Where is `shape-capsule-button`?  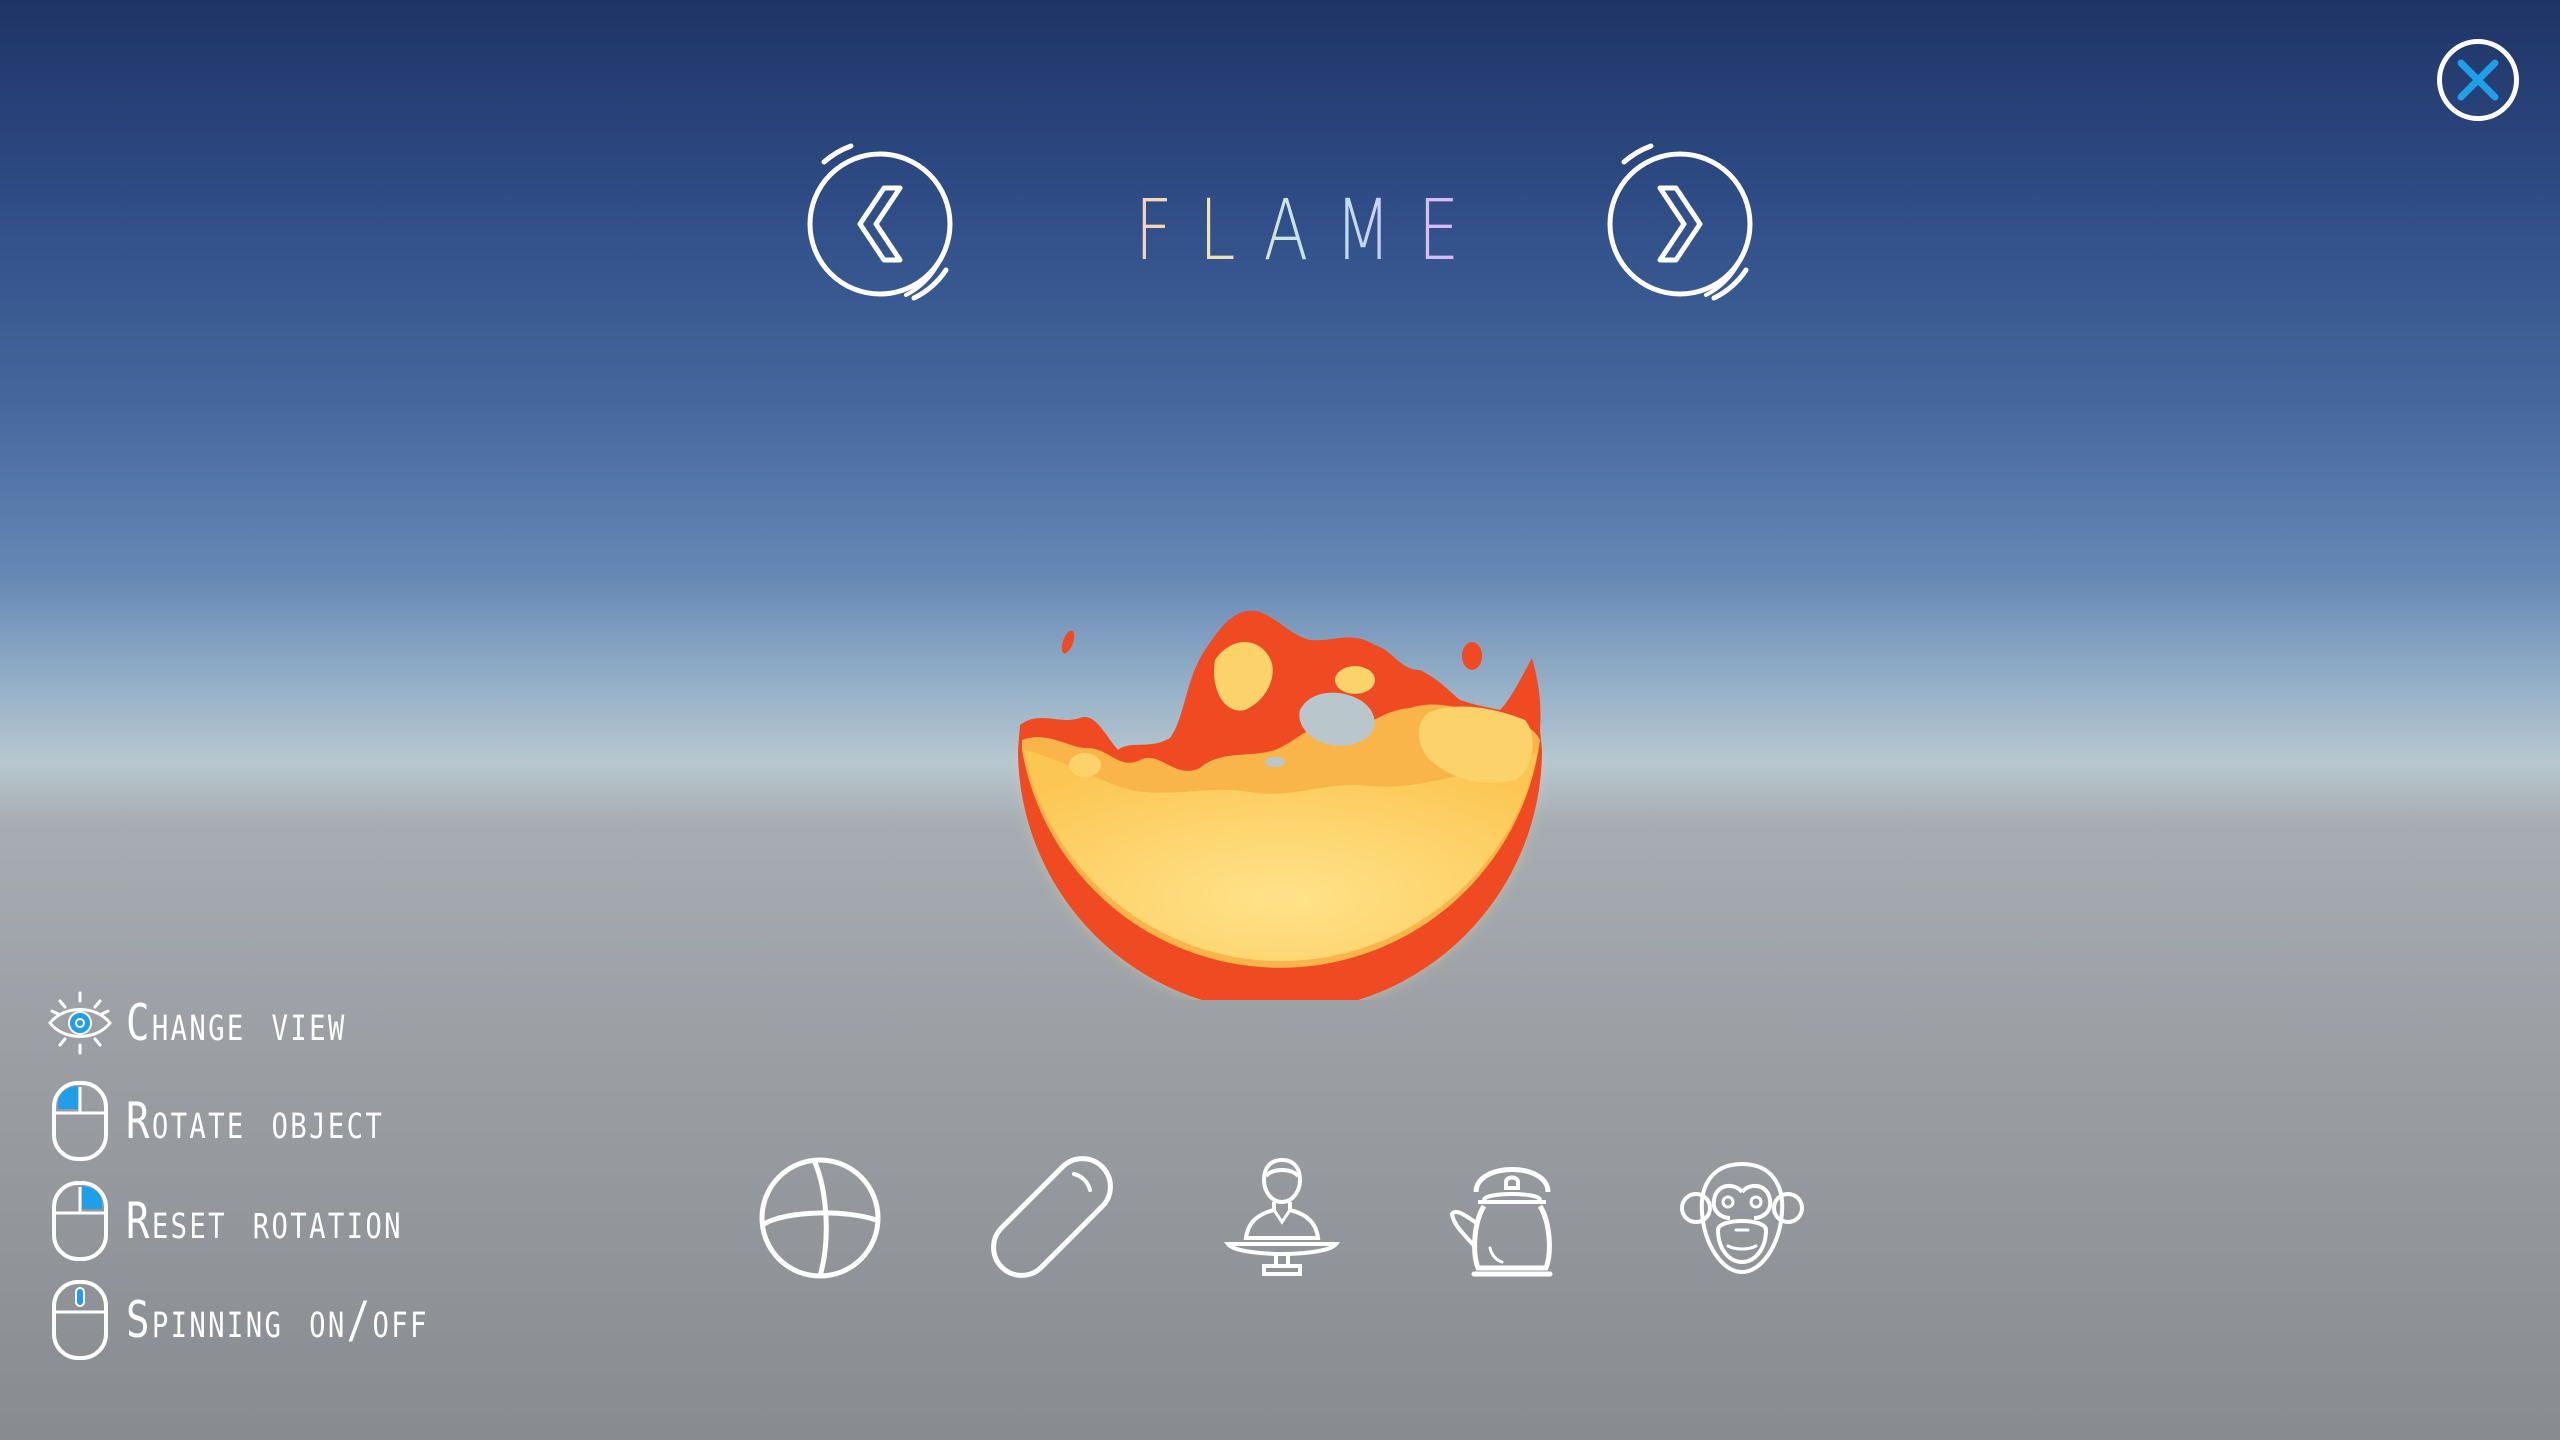 shape-capsule-button is located at coordinates (1052, 1217).